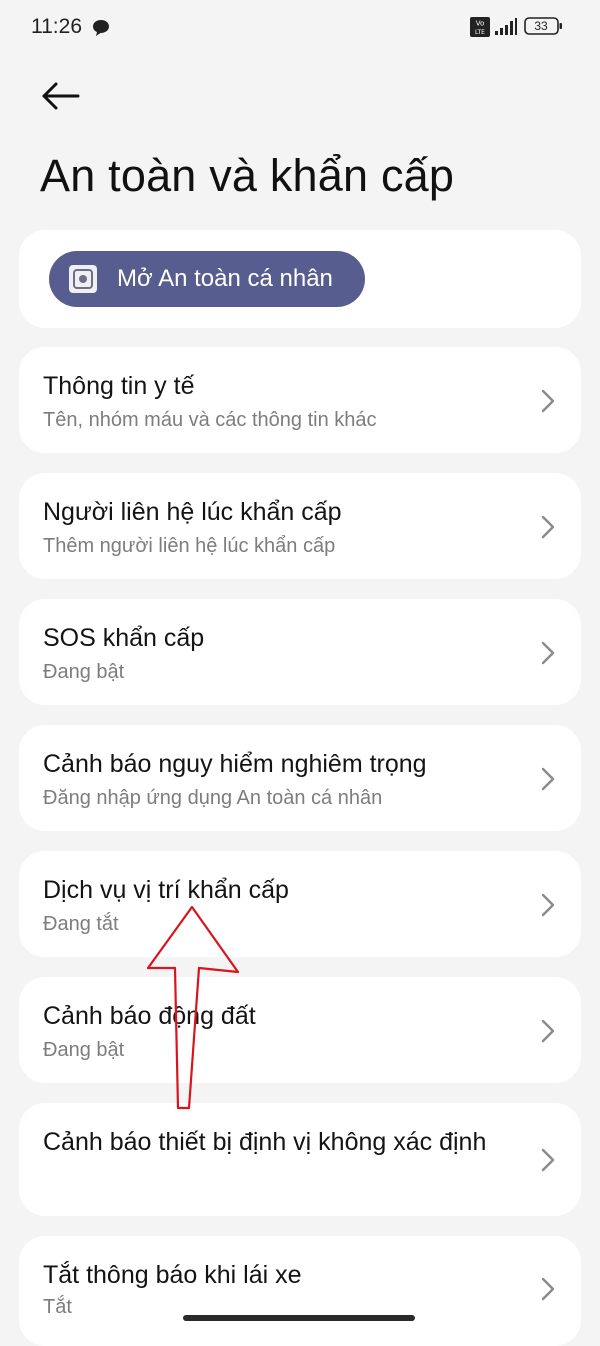 The image size is (600, 1346). Describe the element at coordinates (300, 904) in the screenshot. I see `list-item-emergency-location-service: Dịch vụ vị trí khẩn cấp Đang tắt` at that location.